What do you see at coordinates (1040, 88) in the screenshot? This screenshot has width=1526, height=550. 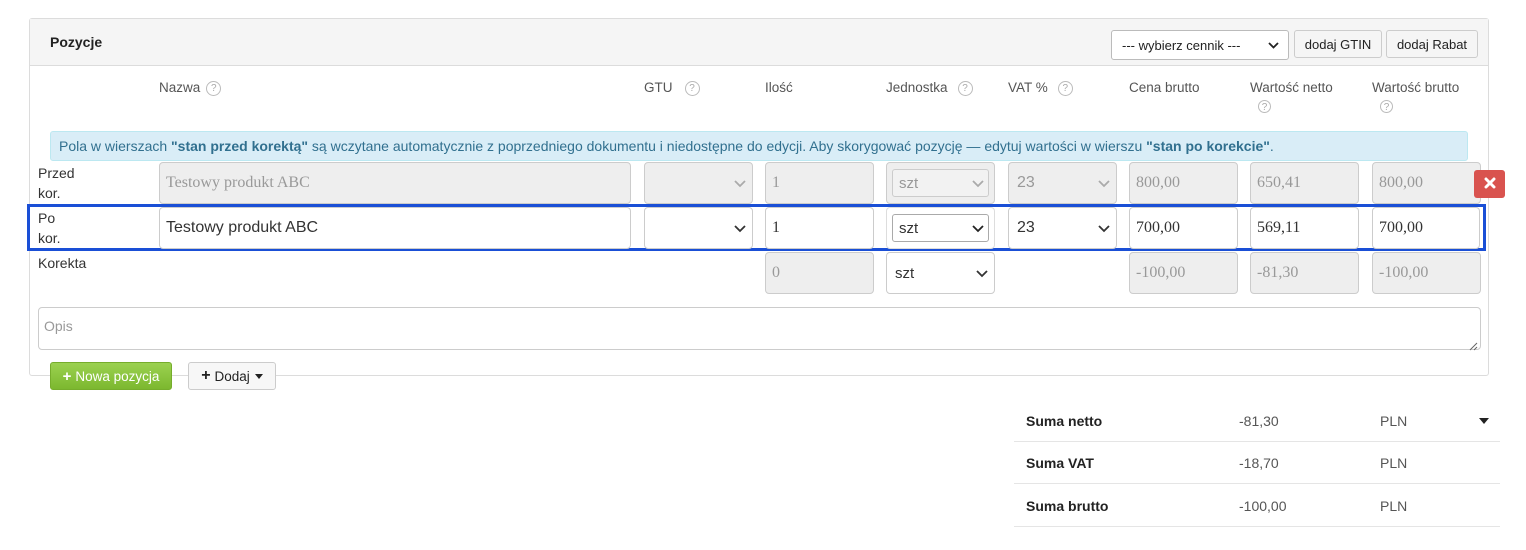 I see `col-header-vat: VAT %?` at bounding box center [1040, 88].